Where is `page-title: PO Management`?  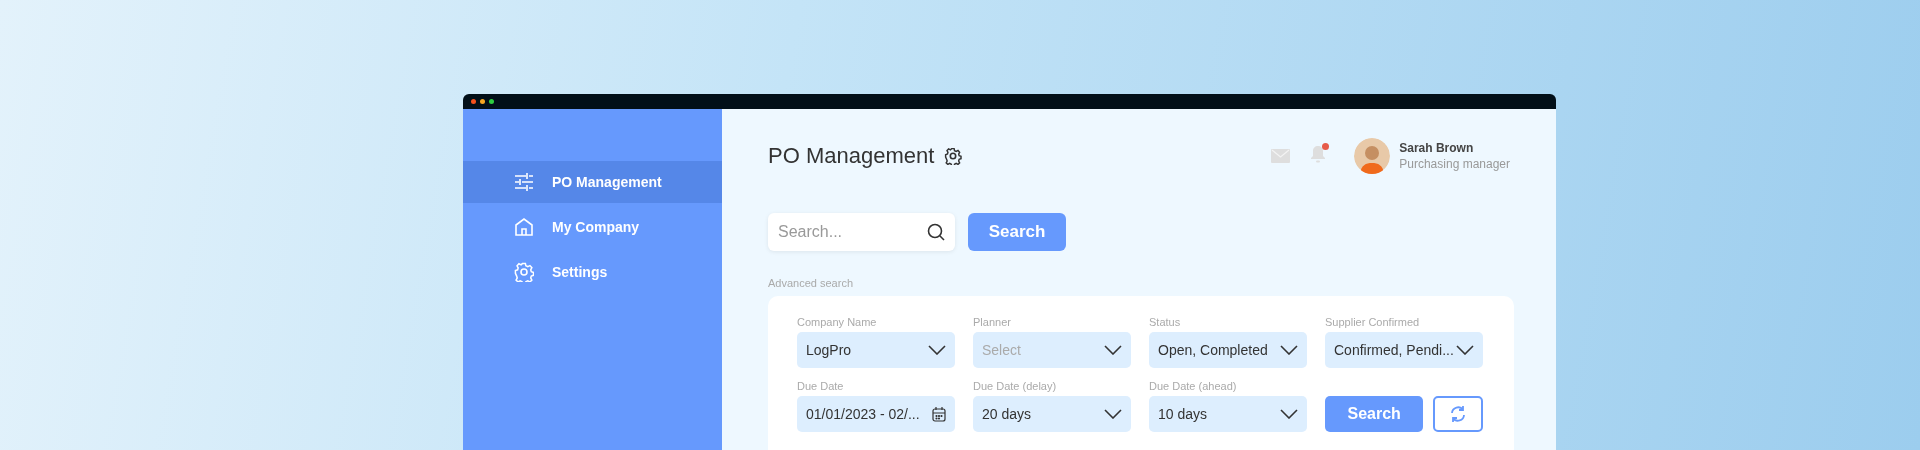 page-title: PO Management is located at coordinates (851, 156).